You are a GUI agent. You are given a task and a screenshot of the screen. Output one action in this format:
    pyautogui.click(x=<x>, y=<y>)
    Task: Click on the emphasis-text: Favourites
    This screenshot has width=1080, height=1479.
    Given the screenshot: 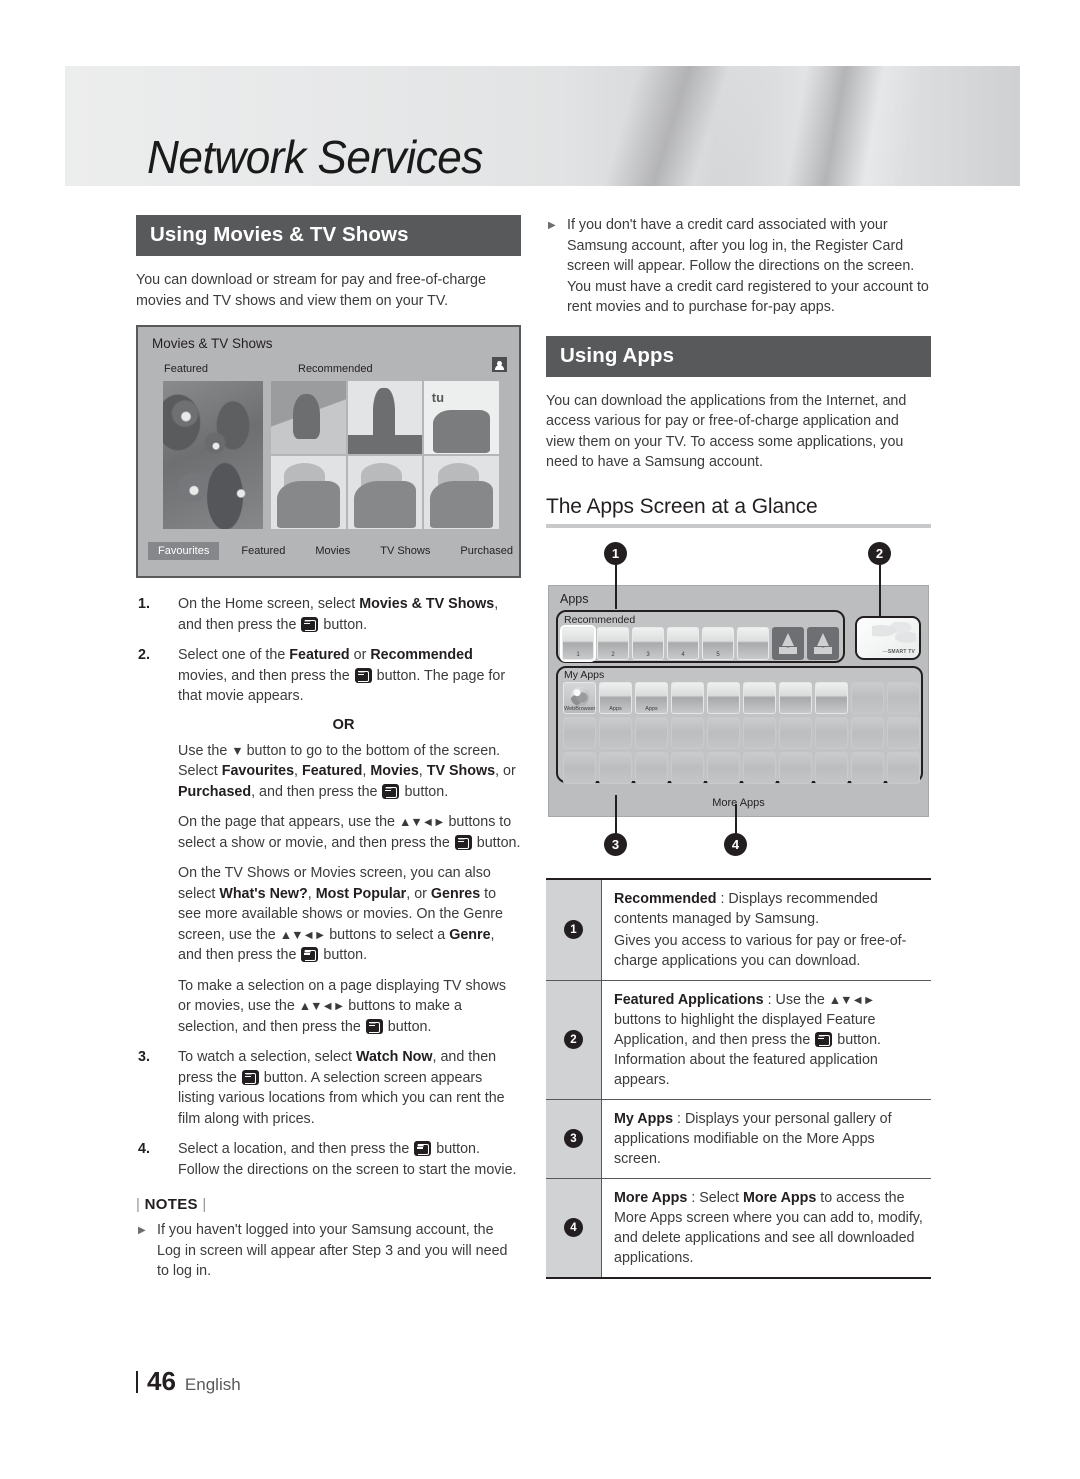 What is the action you would take?
    pyautogui.click(x=258, y=771)
    